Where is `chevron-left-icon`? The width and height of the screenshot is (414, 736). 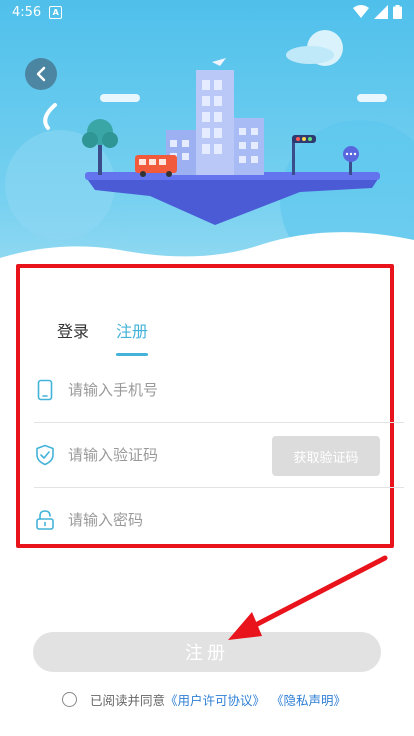 chevron-left-icon is located at coordinates (41, 74).